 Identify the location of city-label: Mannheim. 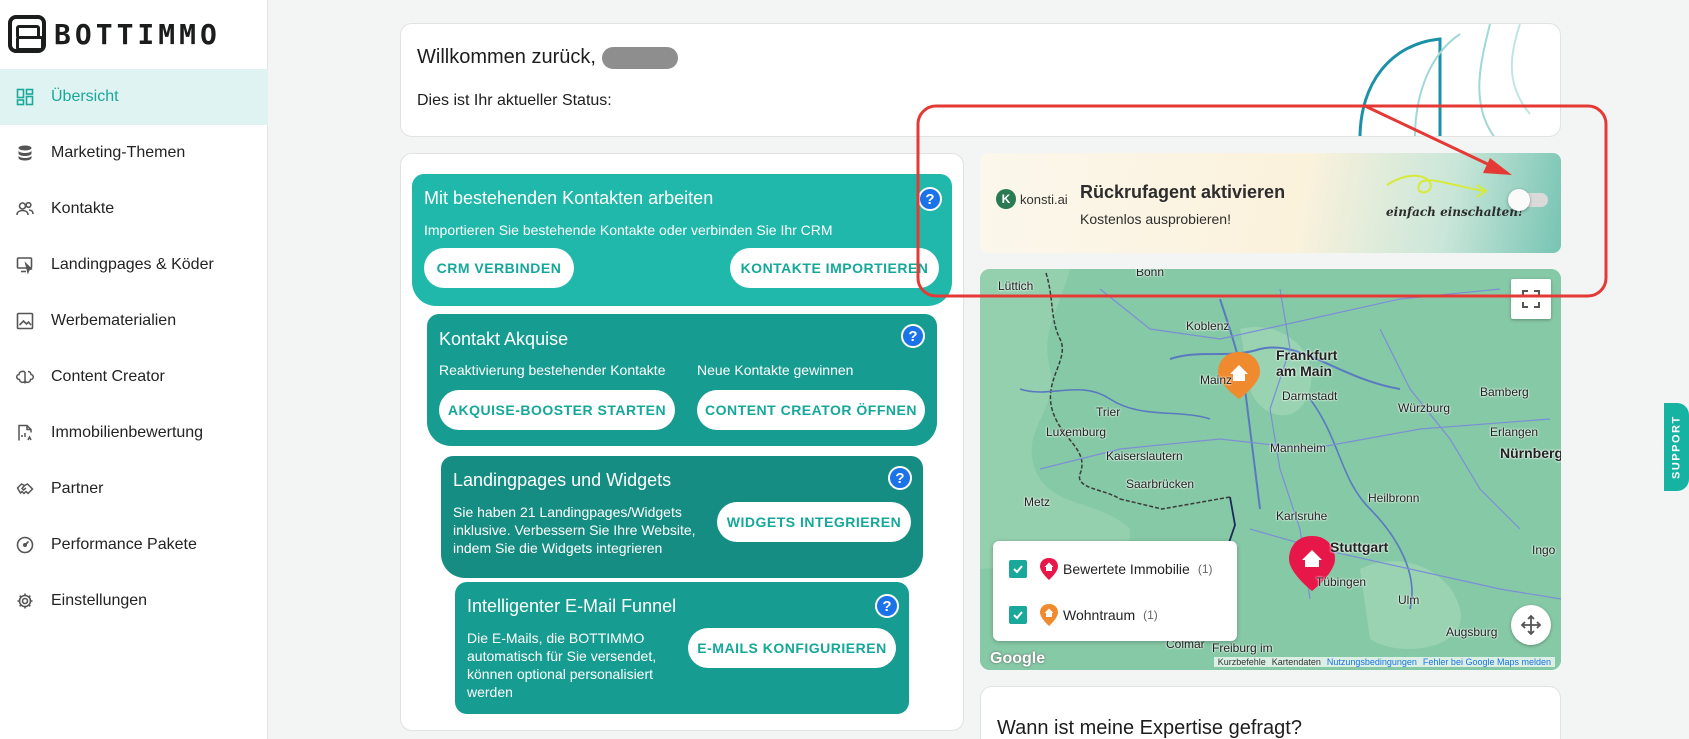
(1298, 448).